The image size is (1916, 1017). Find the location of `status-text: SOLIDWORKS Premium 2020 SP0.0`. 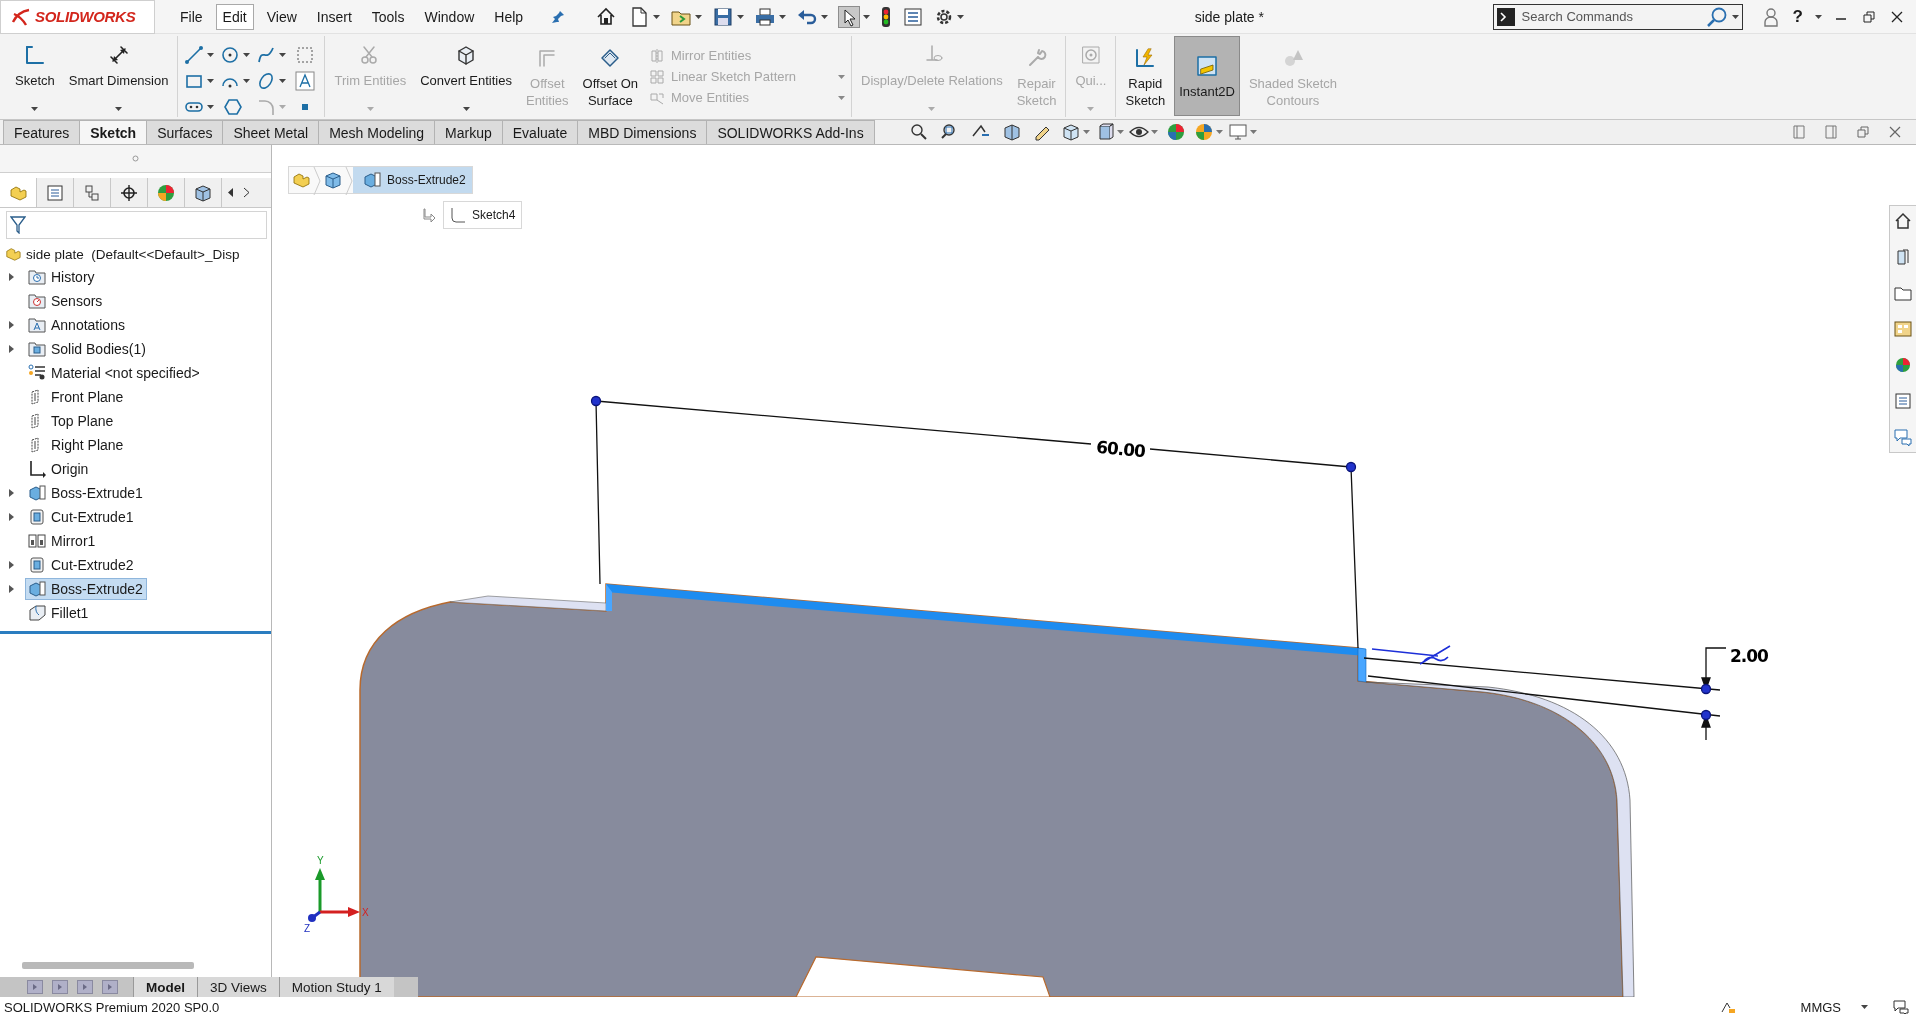

status-text: SOLIDWORKS Premium 2020 SP0.0 is located at coordinates (112, 1007).